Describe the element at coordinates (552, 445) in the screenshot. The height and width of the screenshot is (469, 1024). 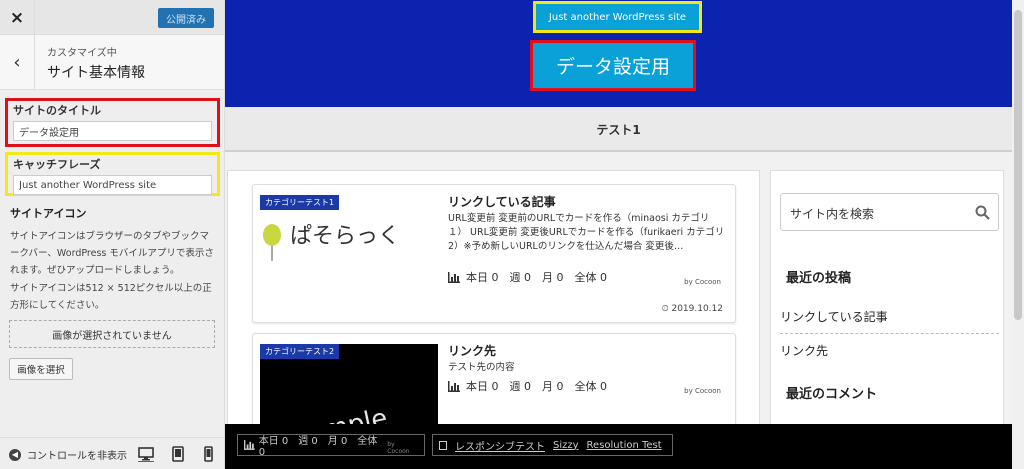
I see `admin-test-links: レスポンシブテスト Sizzy Resolution Test` at that location.